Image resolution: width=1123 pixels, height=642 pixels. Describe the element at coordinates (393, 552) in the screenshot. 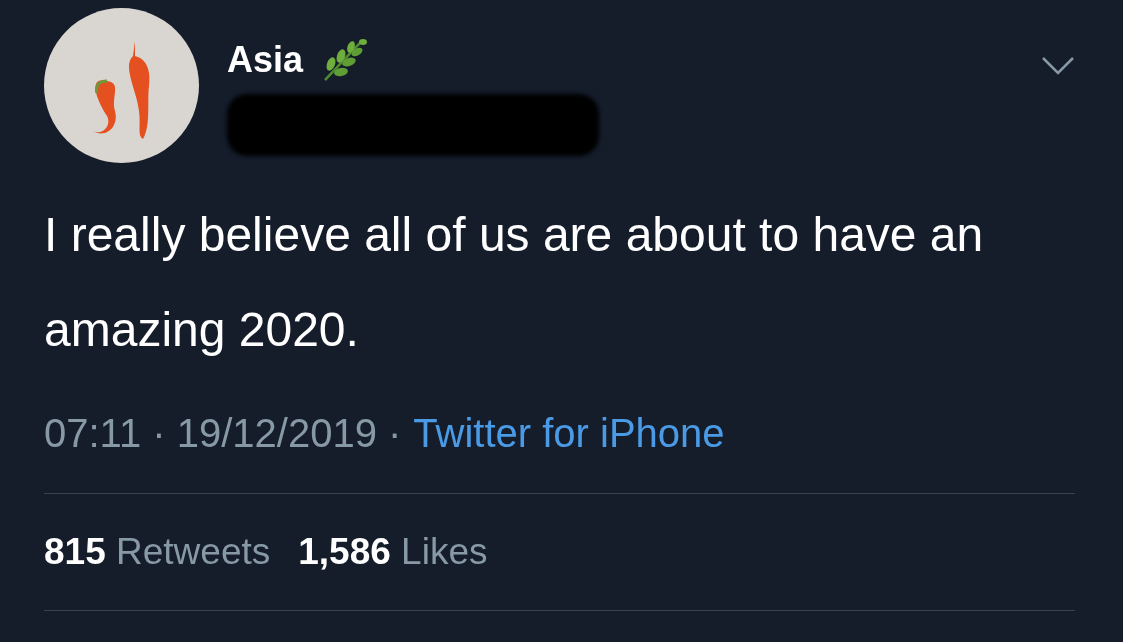

I see `stat-link: 1,586 Likes` at that location.